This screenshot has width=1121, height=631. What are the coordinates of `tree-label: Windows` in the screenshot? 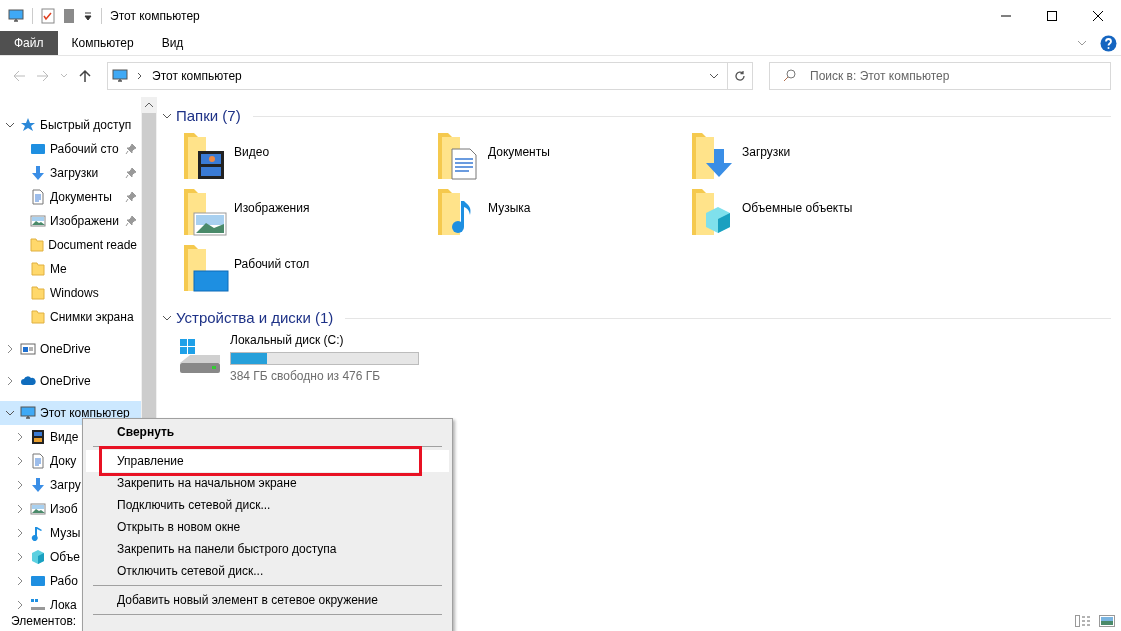 It's located at (74, 293).